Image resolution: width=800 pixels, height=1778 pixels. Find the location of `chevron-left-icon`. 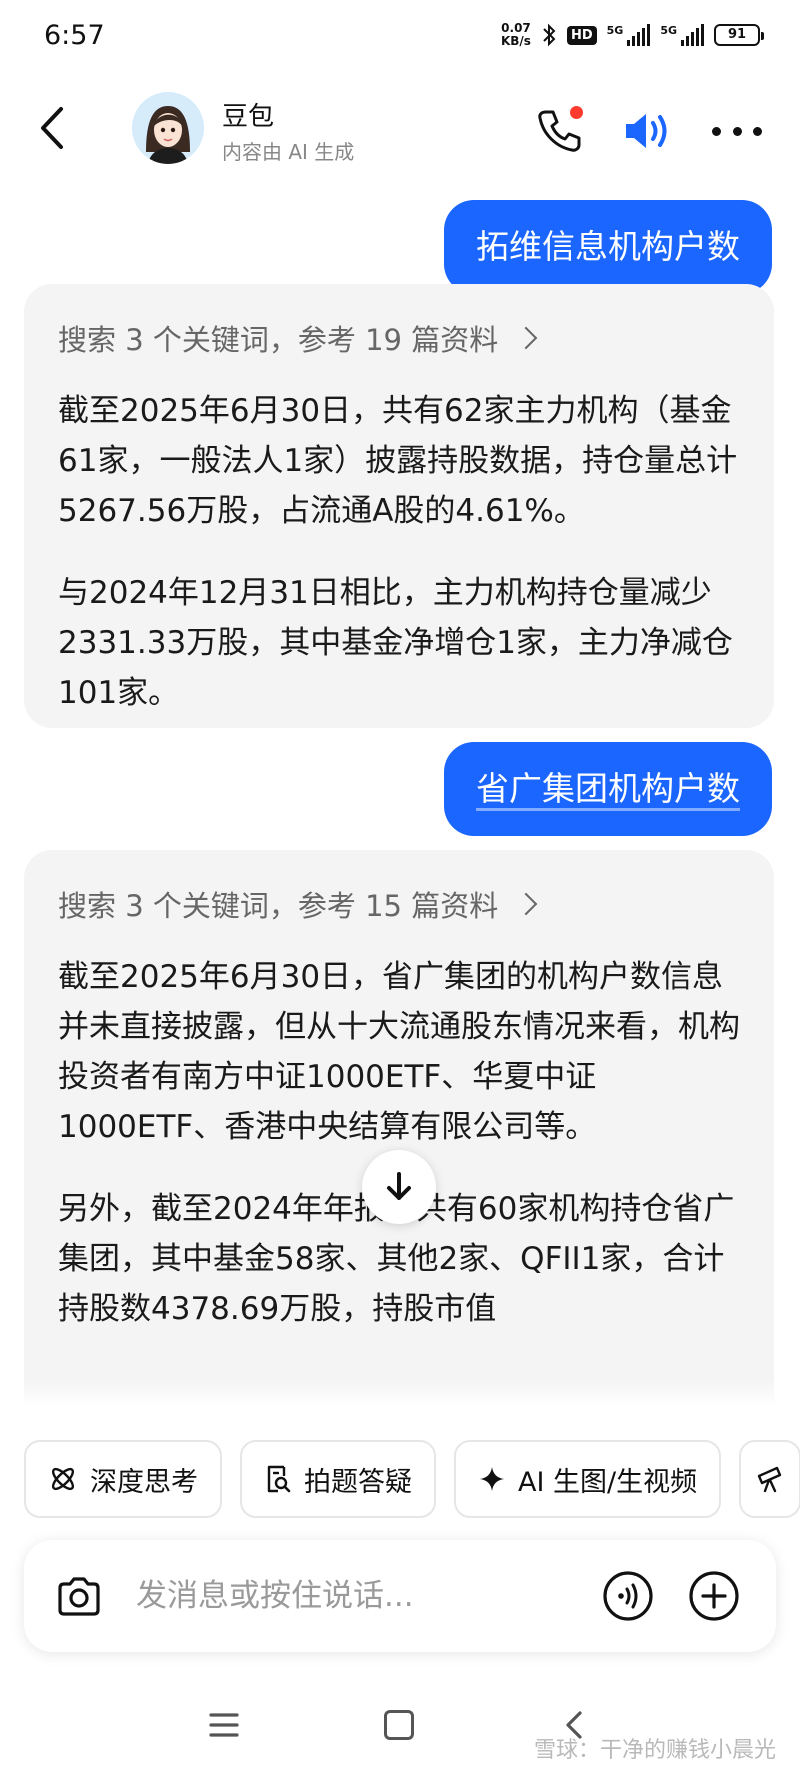

chevron-left-icon is located at coordinates (52, 128).